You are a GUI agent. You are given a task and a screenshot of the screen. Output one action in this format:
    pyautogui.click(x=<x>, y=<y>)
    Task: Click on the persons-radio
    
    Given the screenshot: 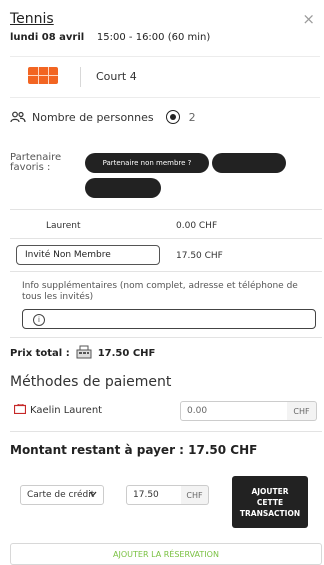 What is the action you would take?
    pyautogui.click(x=172, y=117)
    